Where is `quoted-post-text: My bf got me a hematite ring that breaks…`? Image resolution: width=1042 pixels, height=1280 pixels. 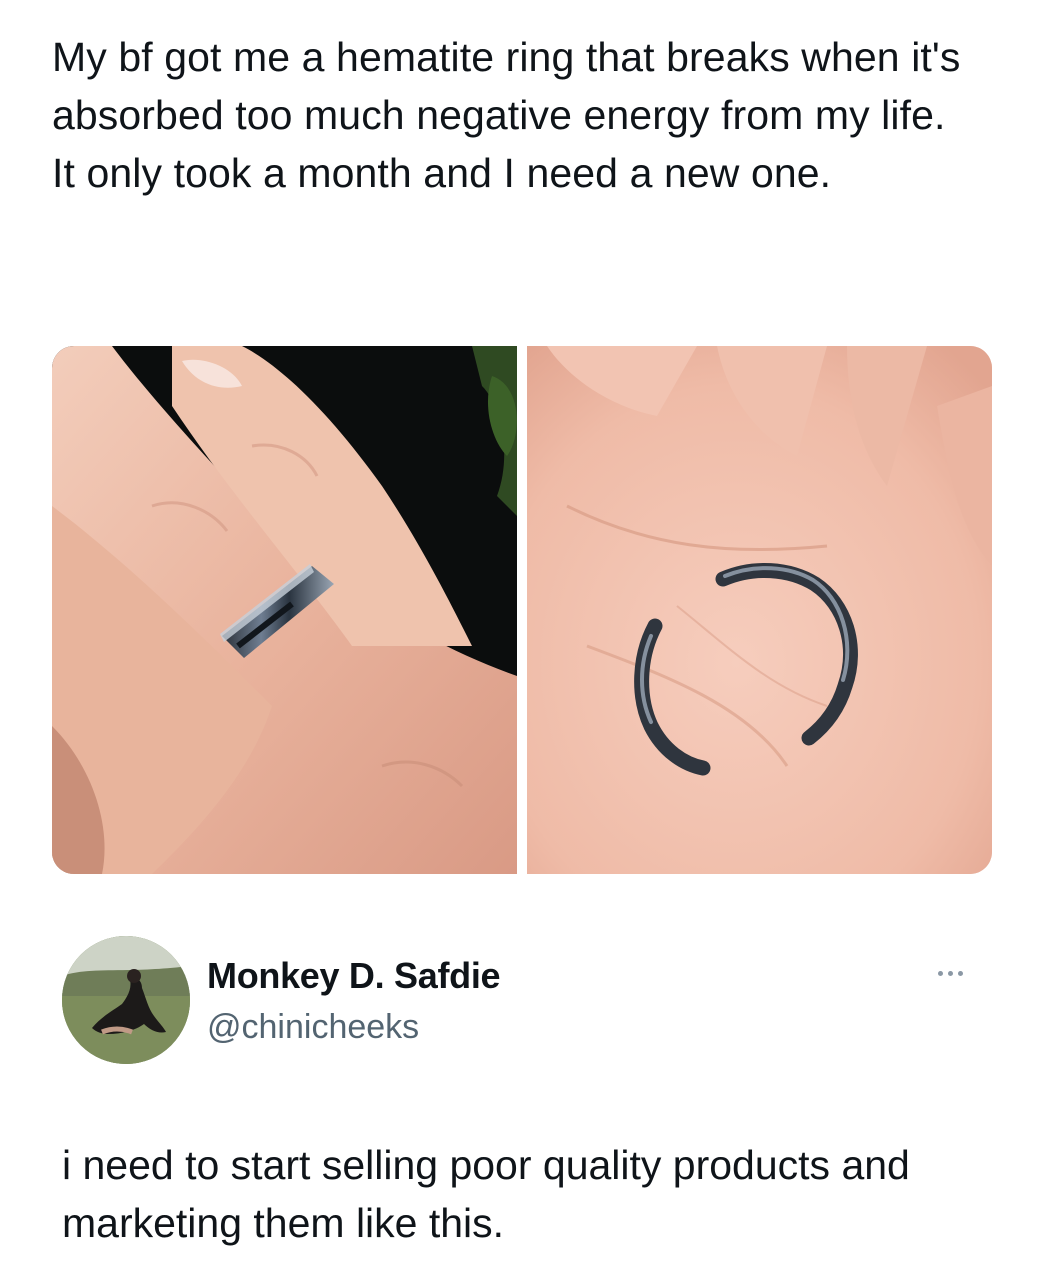 quoted-post-text: My bf got me a hematite ring that breaks… is located at coordinates (506, 115).